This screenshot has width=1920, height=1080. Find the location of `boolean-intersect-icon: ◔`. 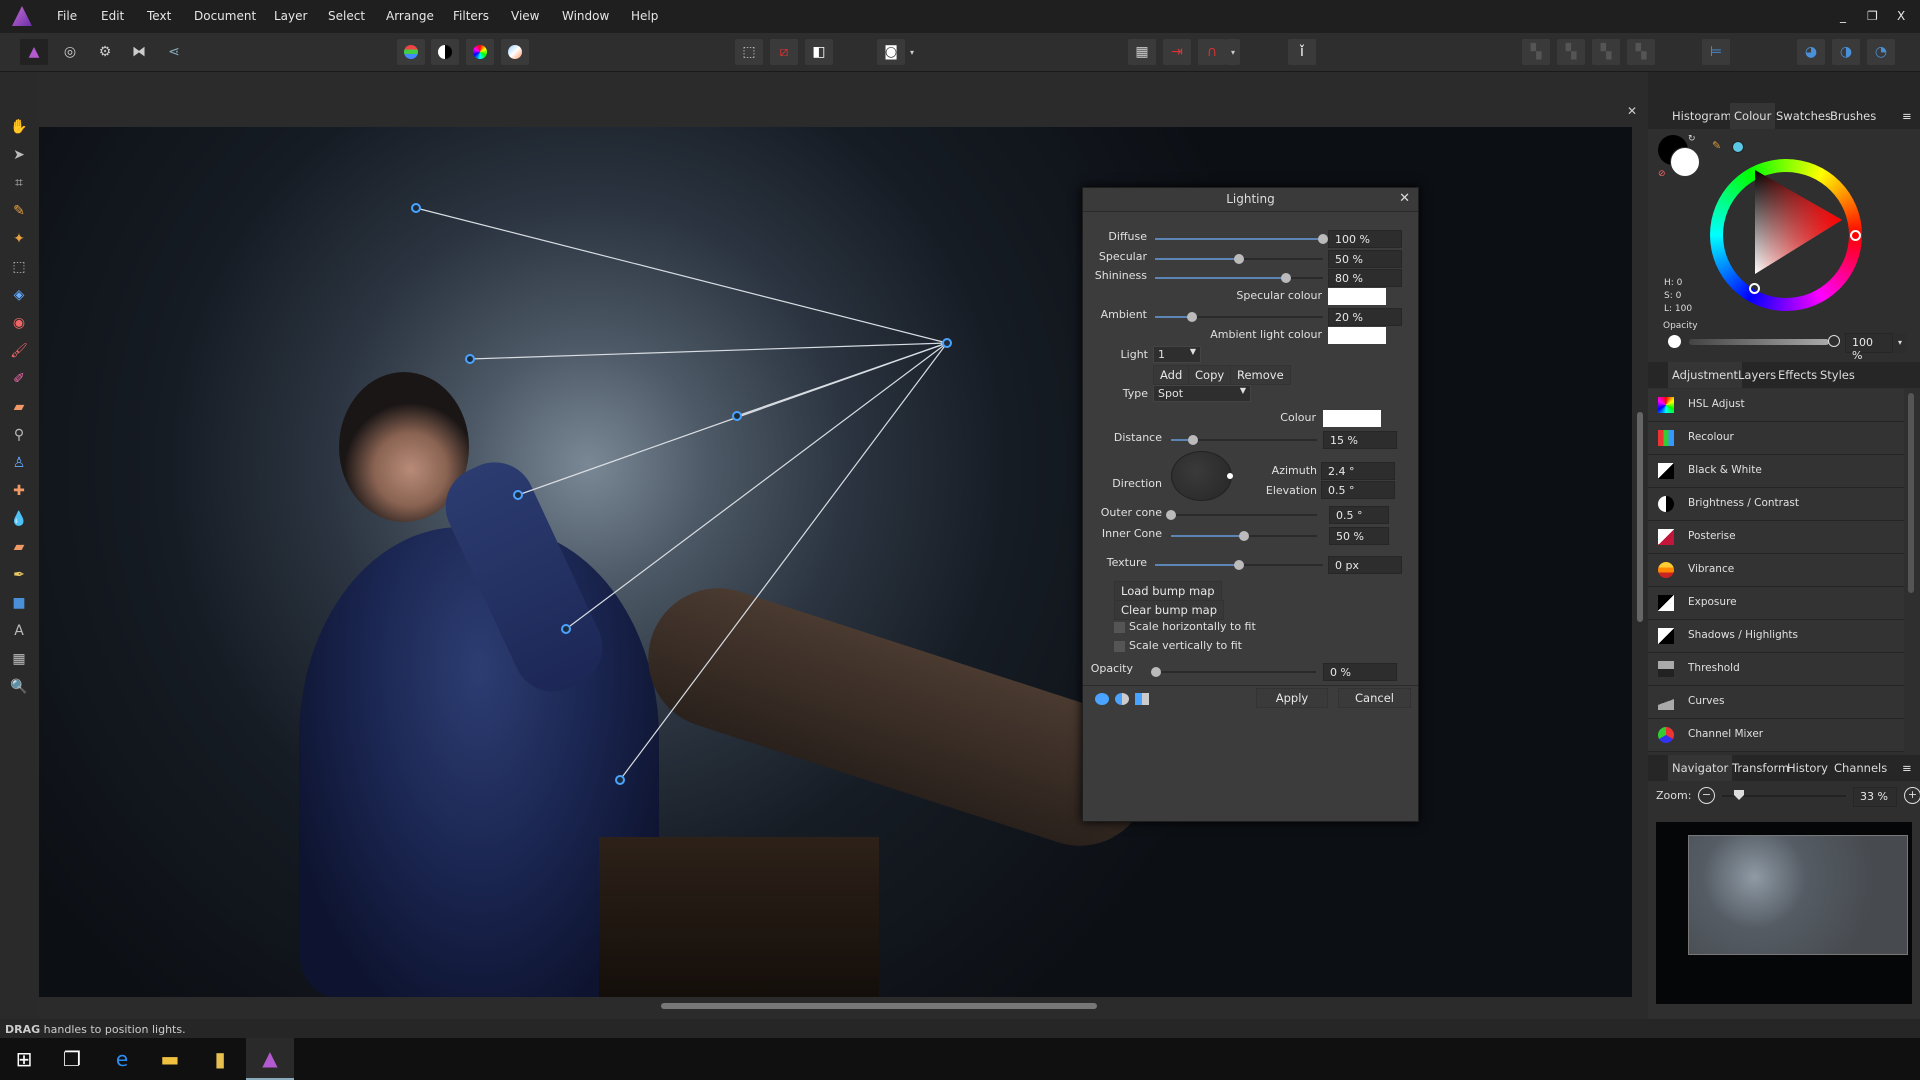

boolean-intersect-icon: ◔ is located at coordinates (1881, 52).